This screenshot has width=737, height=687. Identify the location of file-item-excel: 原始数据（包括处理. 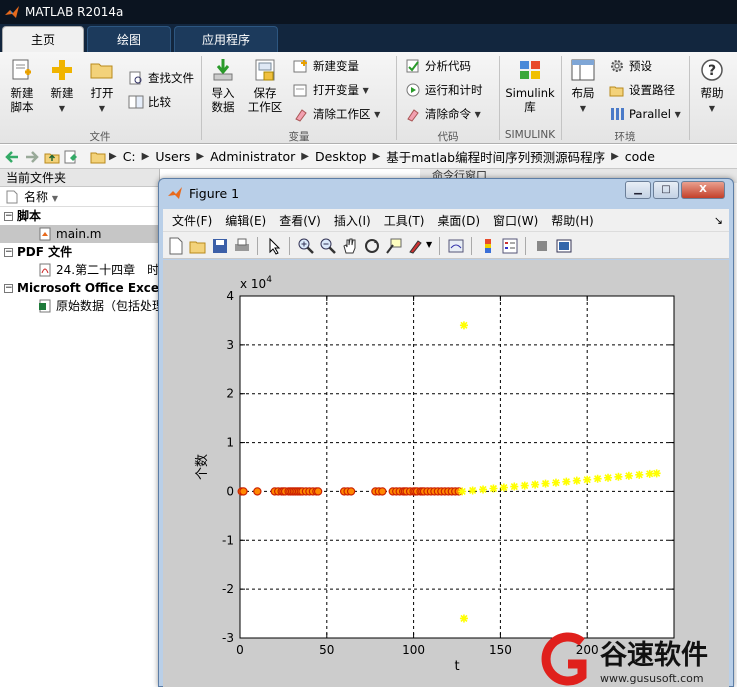
(82, 306).